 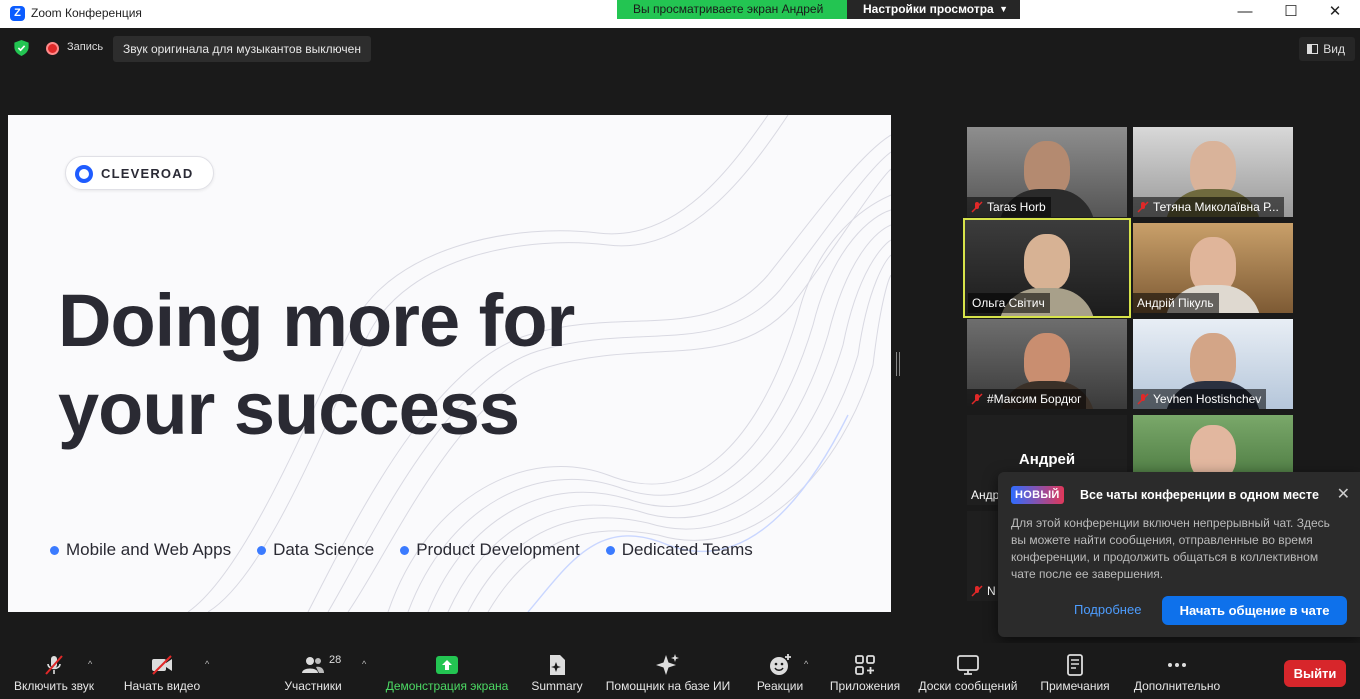 What do you see at coordinates (1291, 13) in the screenshot?
I see `maximize-button: ☐` at bounding box center [1291, 13].